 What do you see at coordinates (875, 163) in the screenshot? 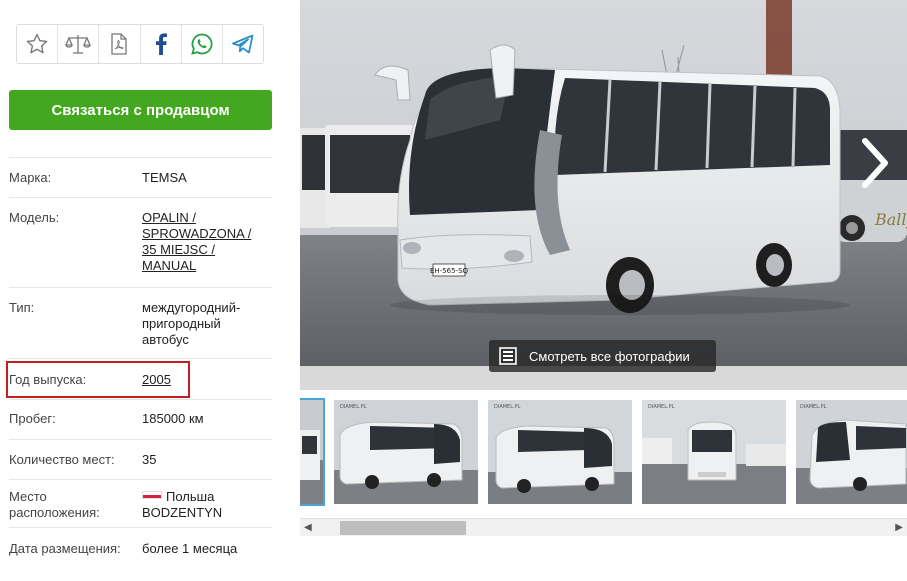
I see `next-photo-arrow-icon` at bounding box center [875, 163].